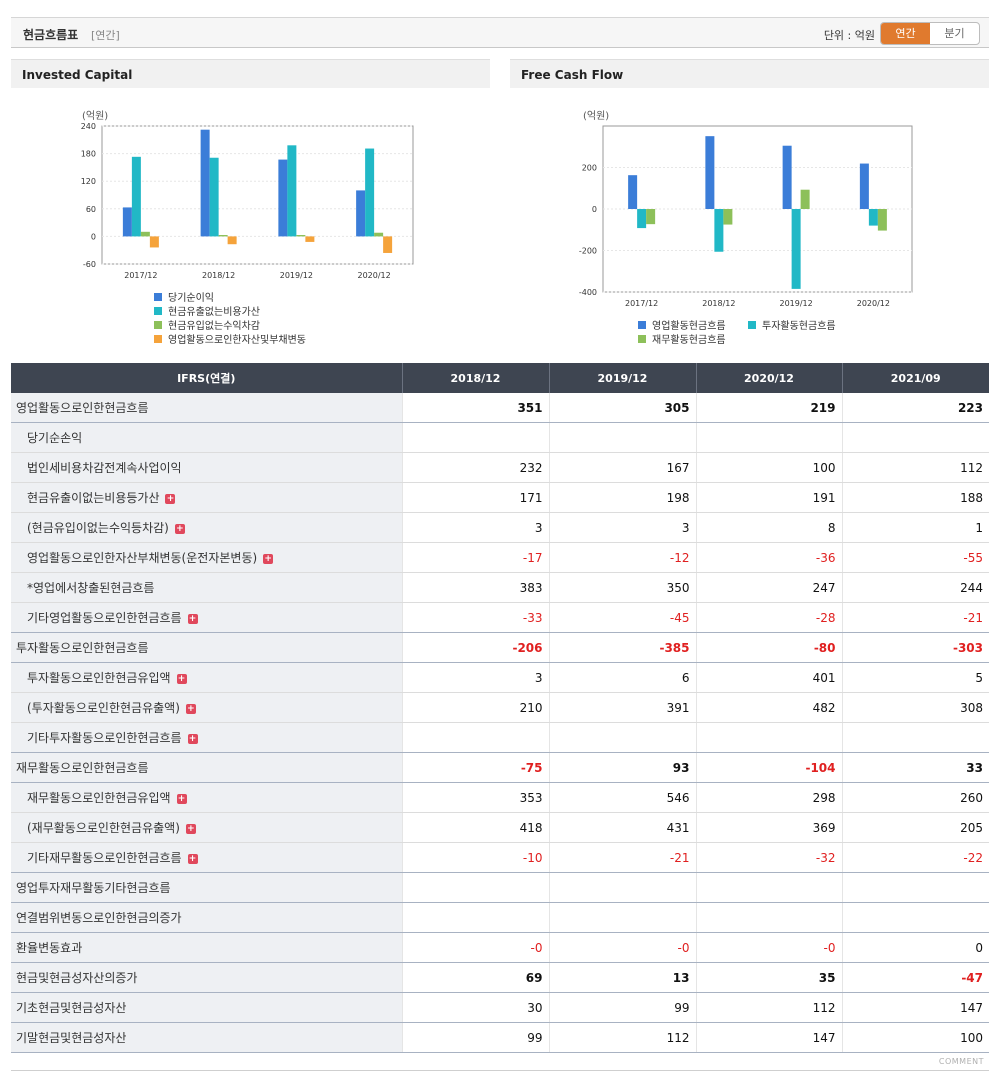 The width and height of the screenshot is (1000, 1082). I want to click on y-axis-unit-label: (억원), so click(95, 116).